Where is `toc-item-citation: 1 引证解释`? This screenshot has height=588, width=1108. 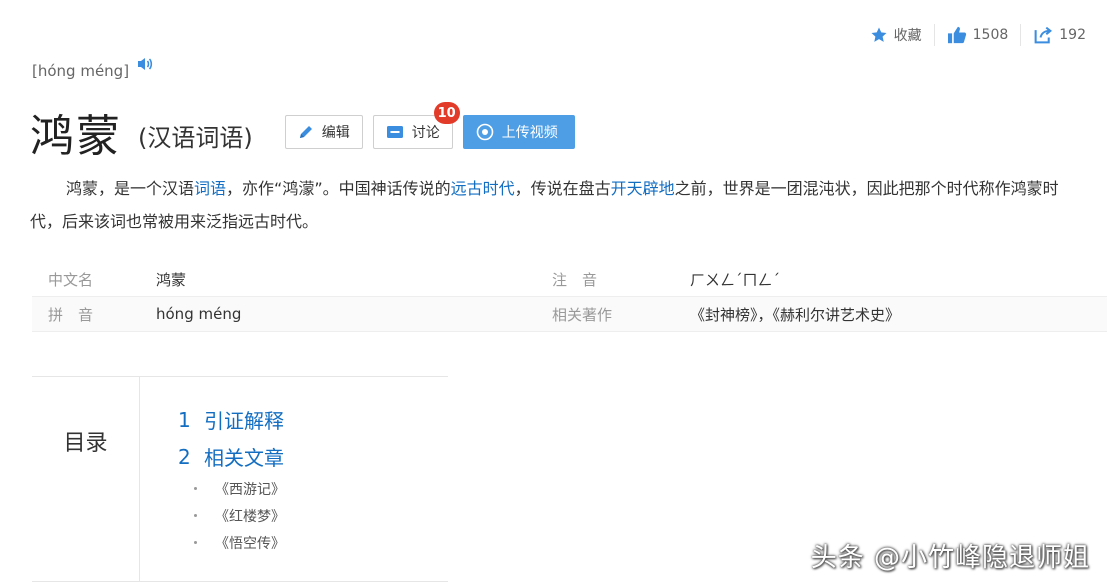 toc-item-citation: 1 引证解释 is located at coordinates (231, 419).